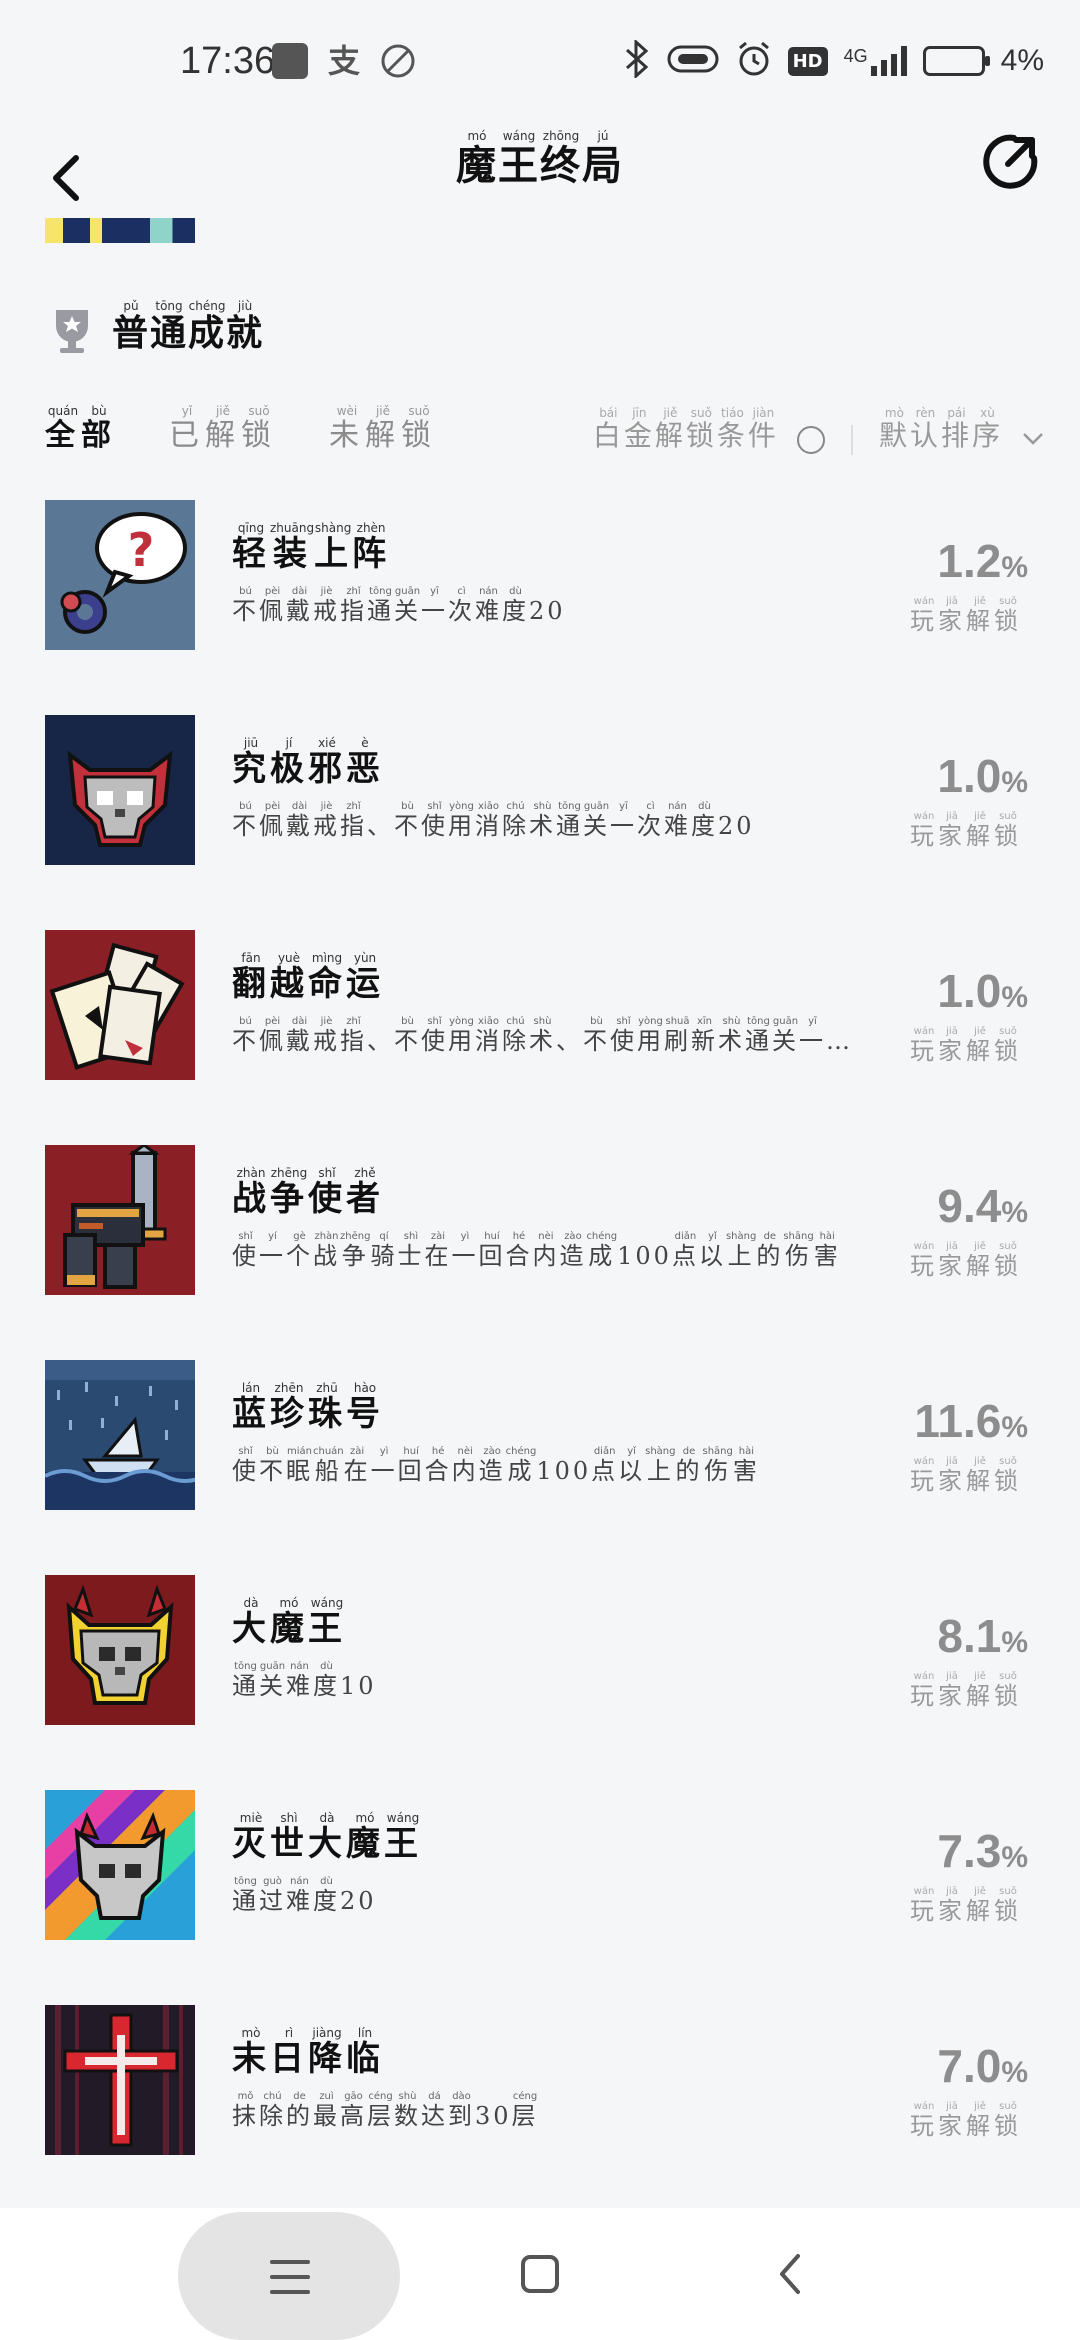 This screenshot has width=1080, height=2340. I want to click on achievement-desc-char: 次cì, so click(461, 605).